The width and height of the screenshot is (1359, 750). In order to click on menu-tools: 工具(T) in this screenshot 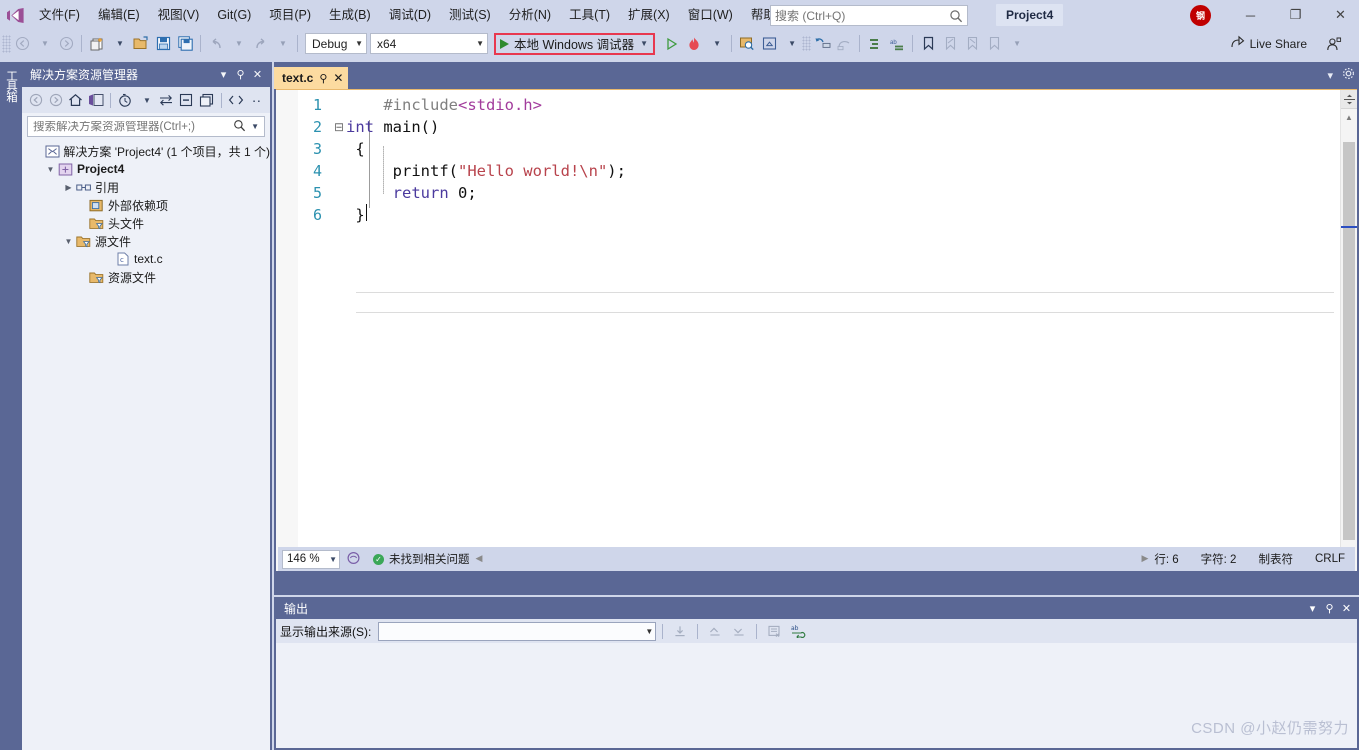, I will do `click(589, 15)`.